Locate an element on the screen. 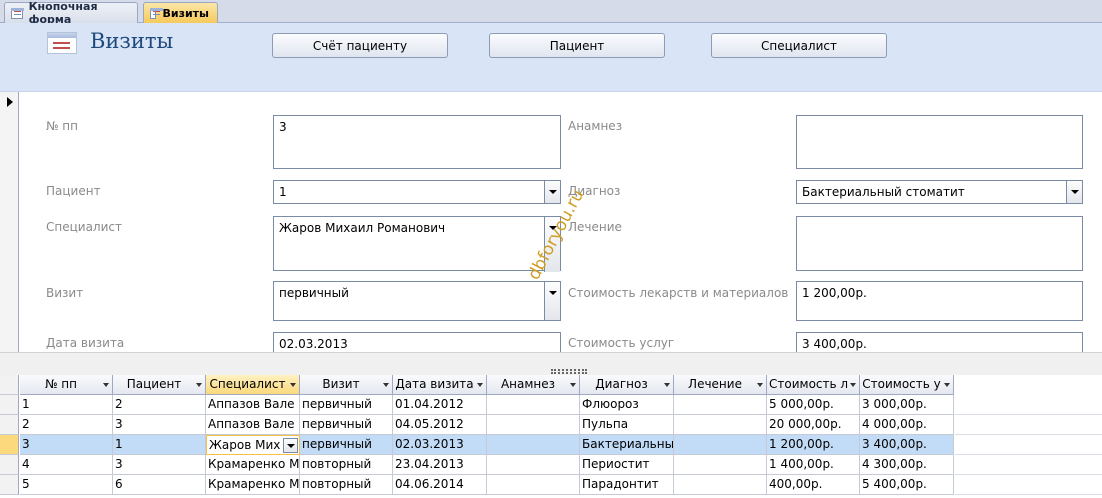 The width and height of the screenshot is (1102, 498). materials-cost-field: 1 200,00р. is located at coordinates (939, 301).